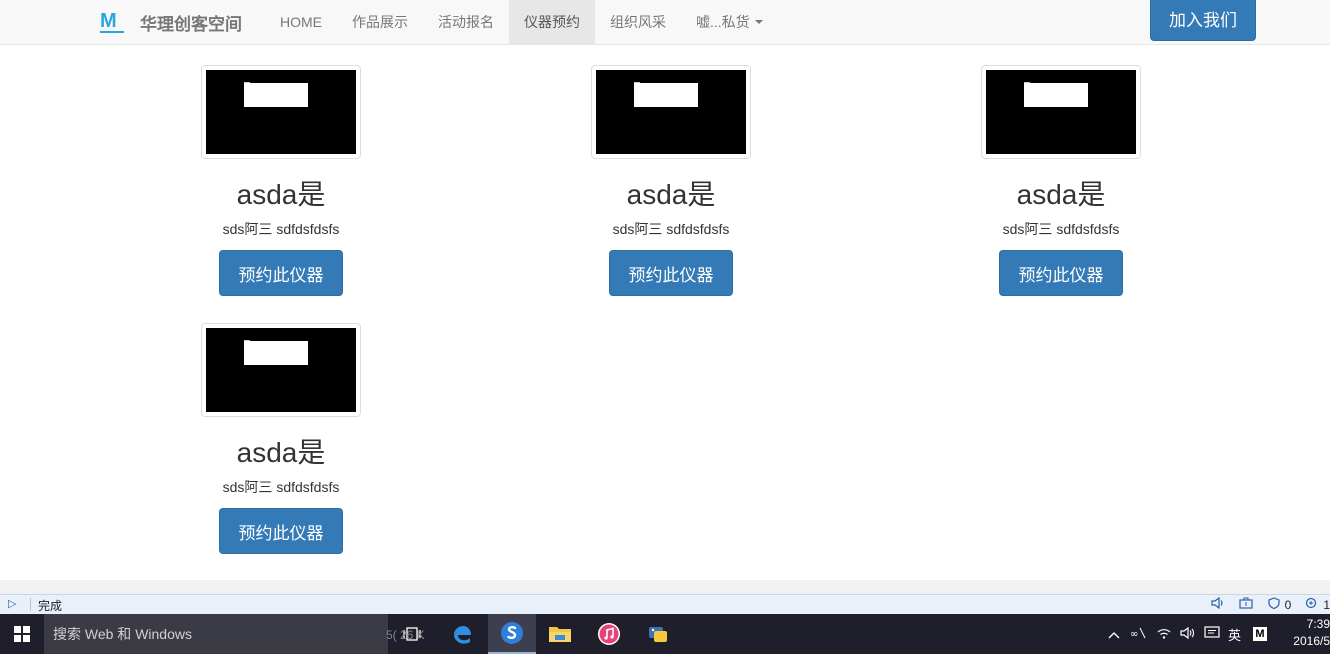 Image resolution: width=1330 pixels, height=654 pixels. Describe the element at coordinates (512, 634) in the screenshot. I see `sogou-browser-icon` at that location.